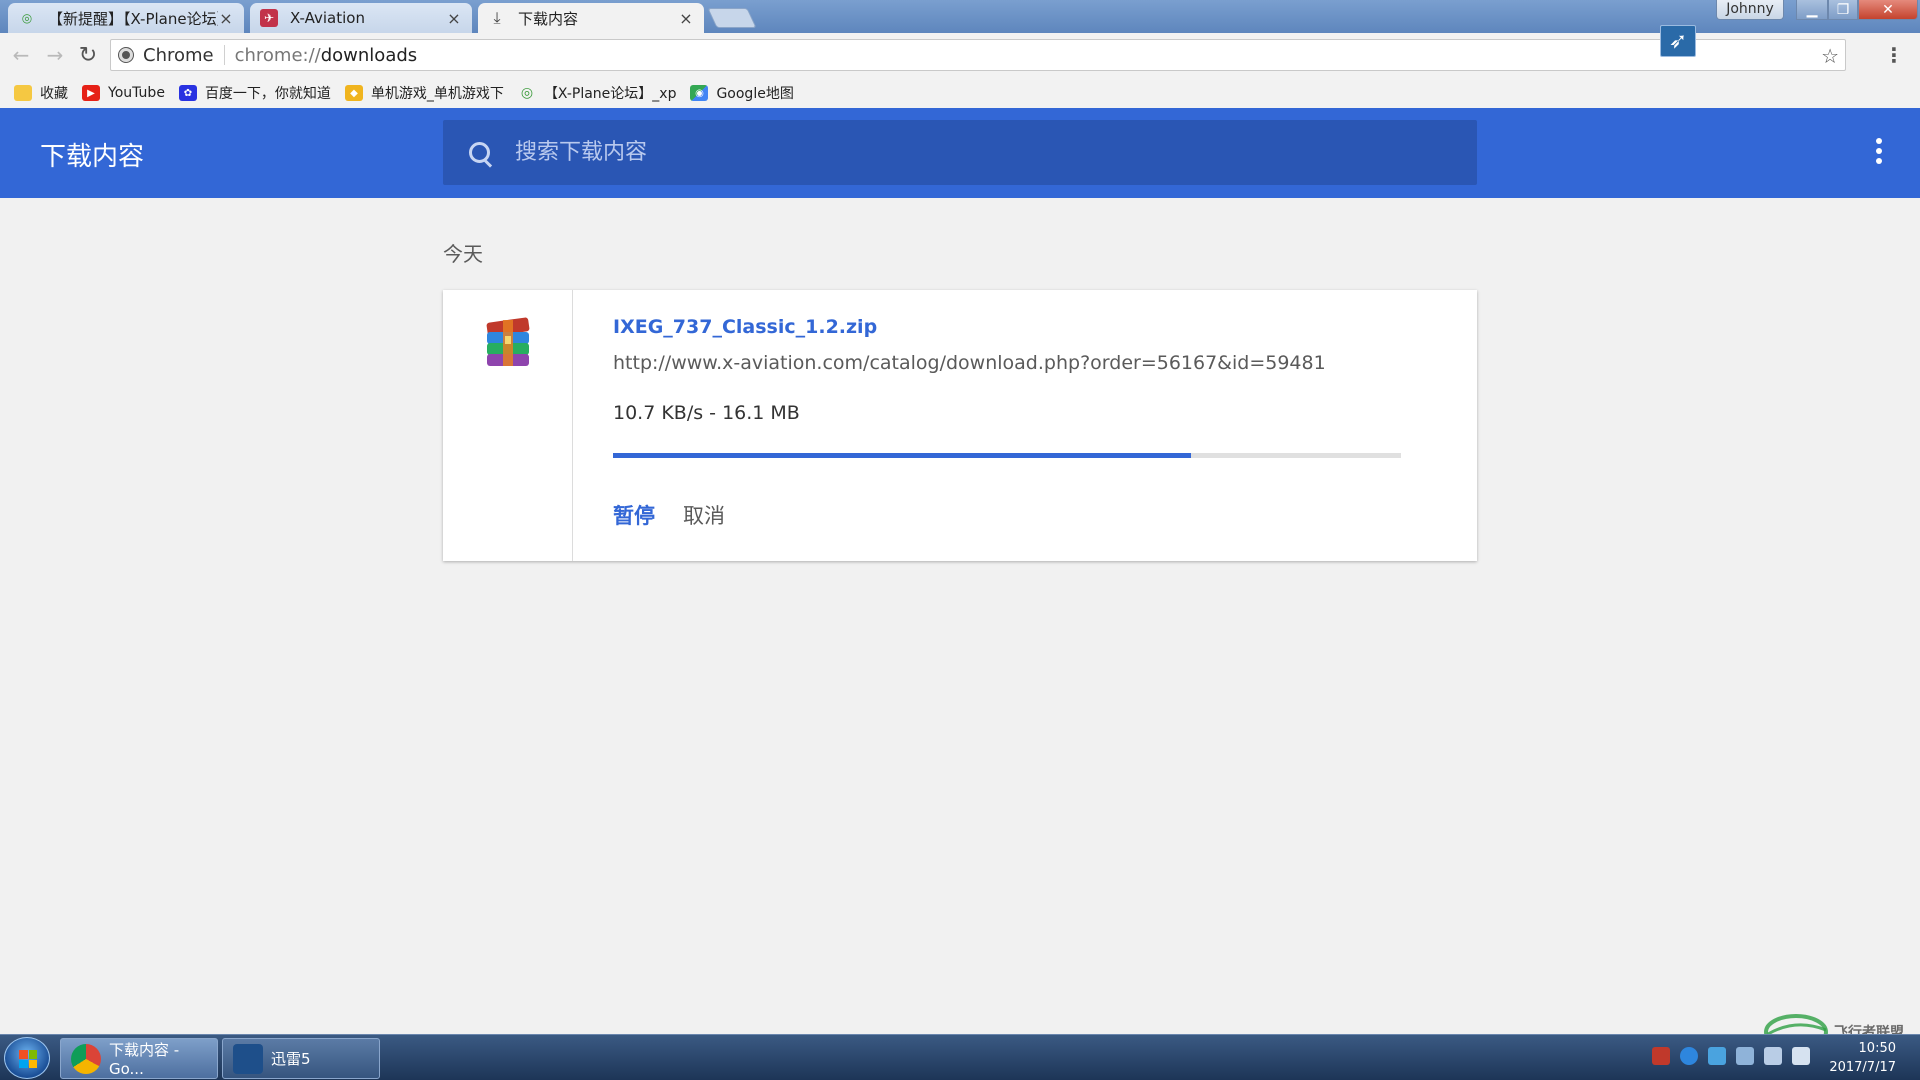  I want to click on network-tray-icon, so click(1745, 1056).